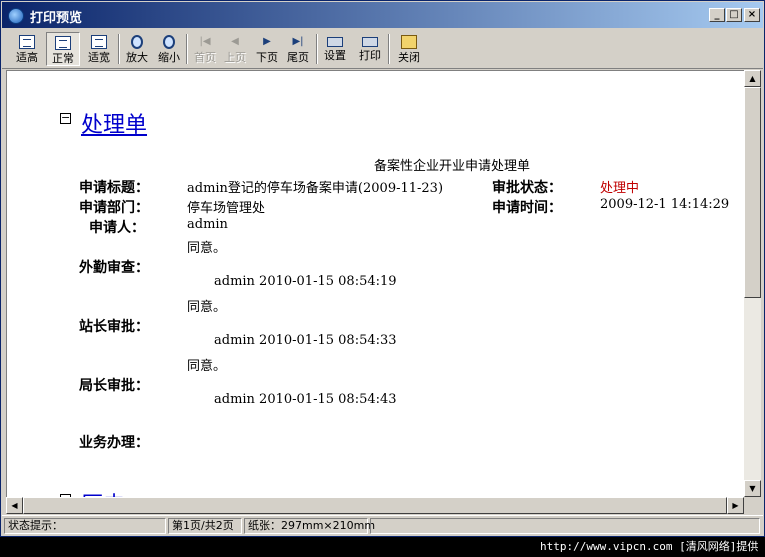 Image resolution: width=765 pixels, height=557 pixels. Describe the element at coordinates (205, 49) in the screenshot. I see `first-page-button: |◀ 首页` at that location.